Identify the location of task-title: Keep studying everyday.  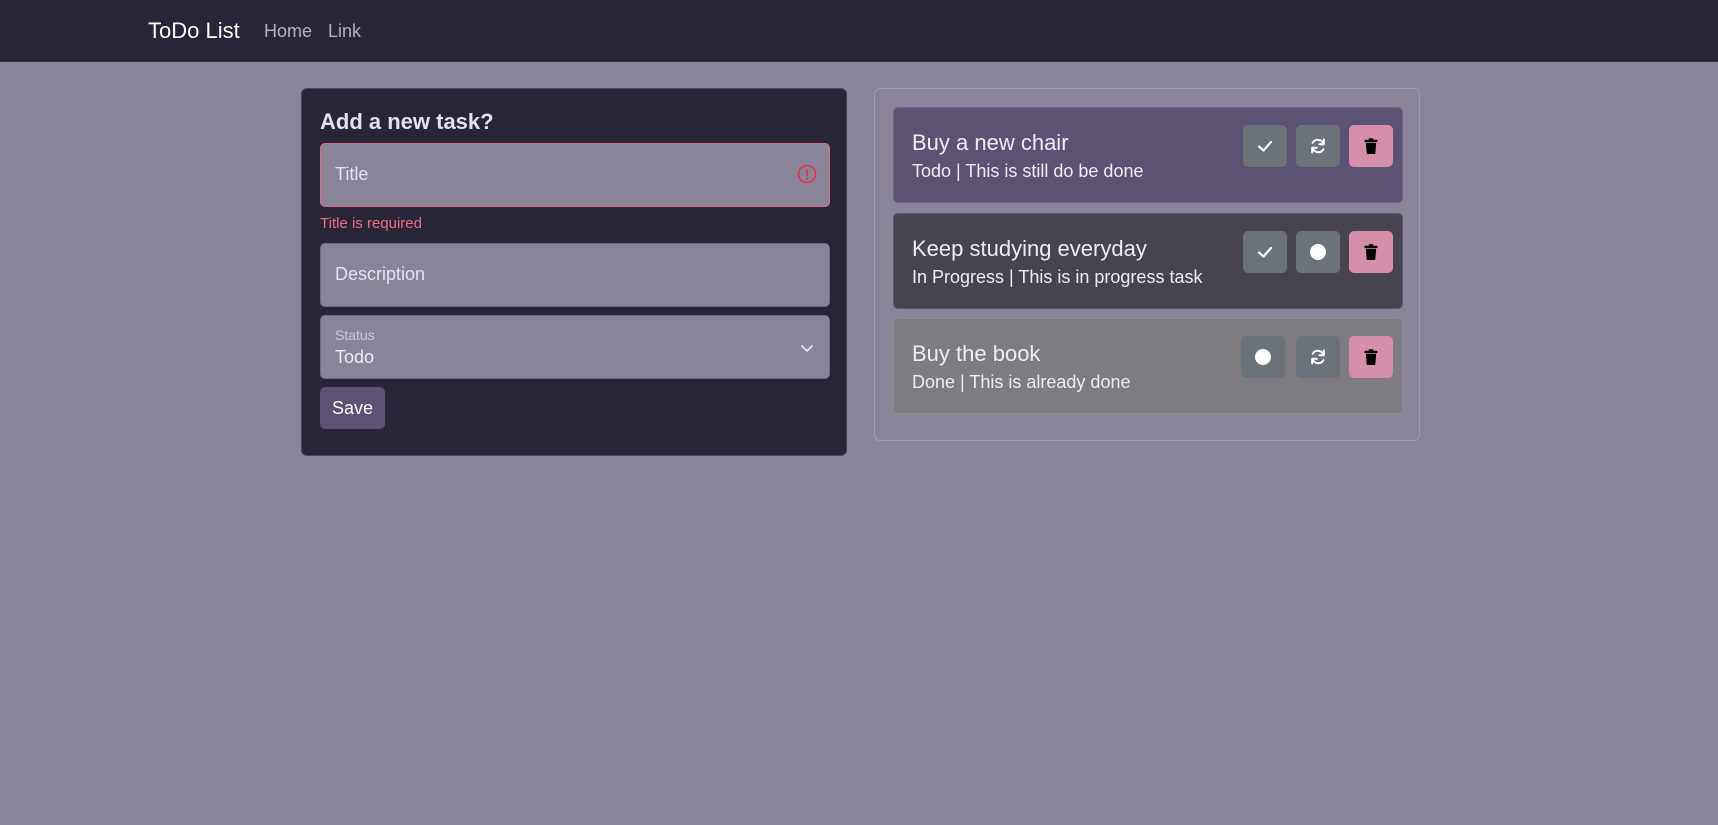
(1029, 248).